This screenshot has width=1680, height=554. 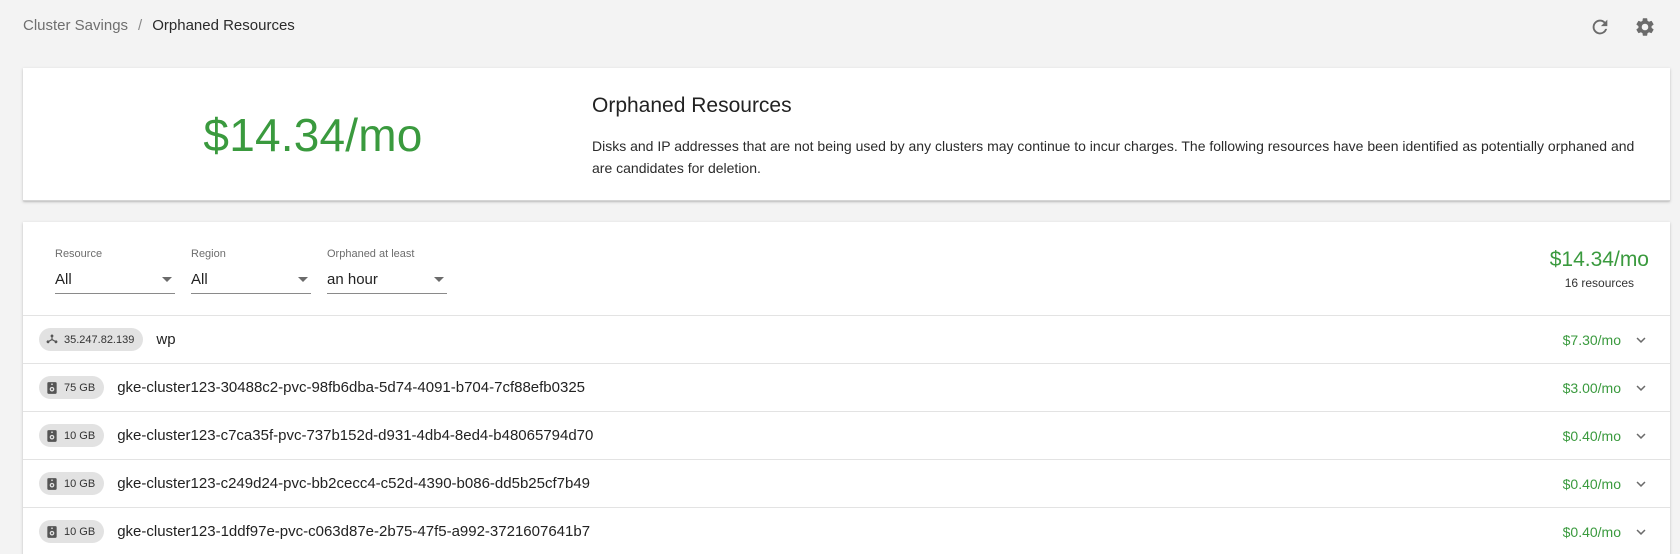 What do you see at coordinates (208, 254) in the screenshot?
I see `region-filter-label: Region` at bounding box center [208, 254].